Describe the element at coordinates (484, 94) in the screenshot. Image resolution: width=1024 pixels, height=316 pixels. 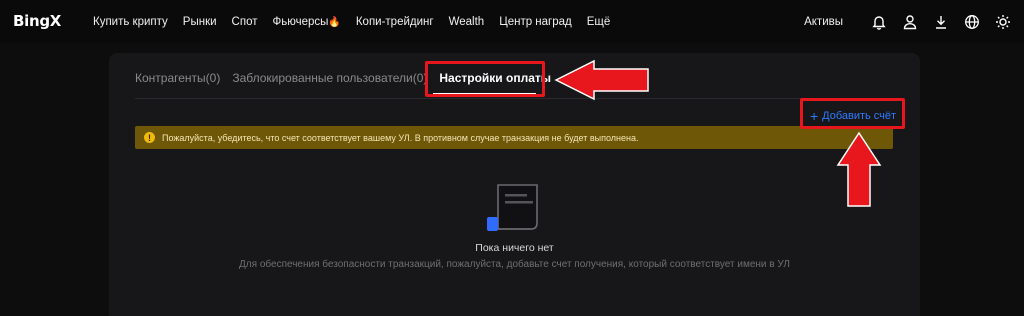
I see `active-tab-indicator` at that location.